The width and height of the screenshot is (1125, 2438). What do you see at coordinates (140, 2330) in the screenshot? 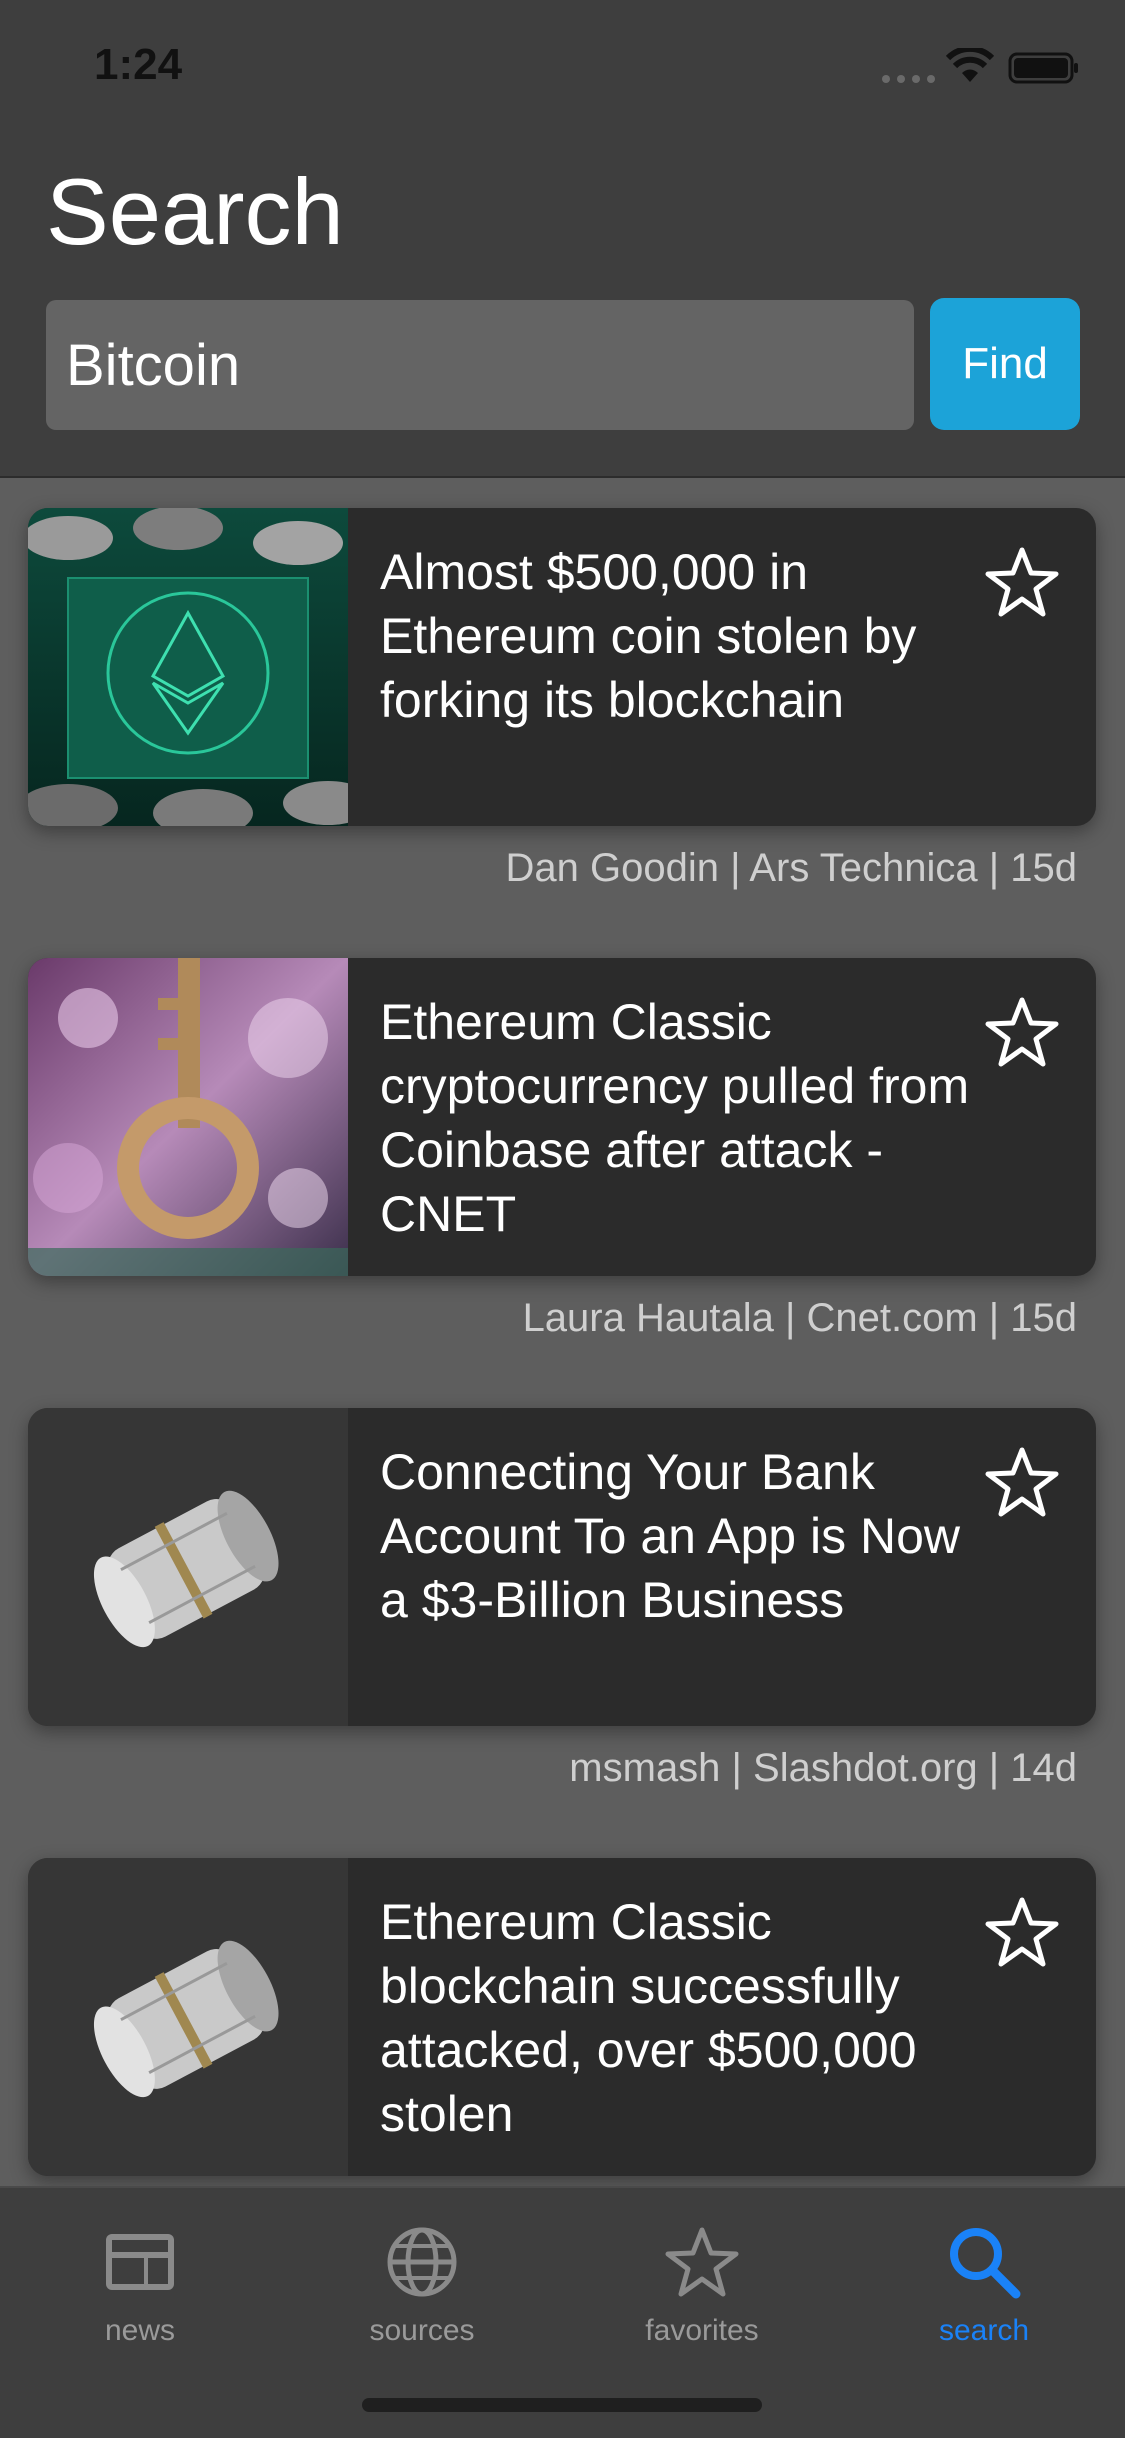
I see `tab-label: news` at bounding box center [140, 2330].